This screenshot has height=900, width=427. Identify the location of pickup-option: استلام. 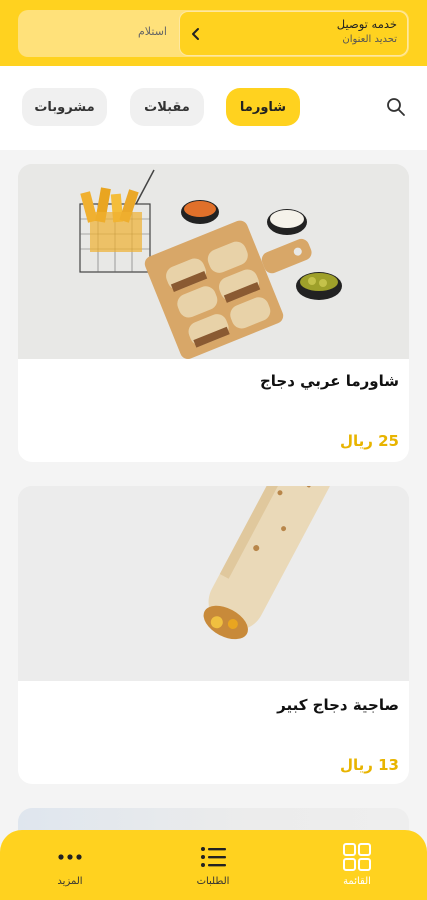
(152, 31).